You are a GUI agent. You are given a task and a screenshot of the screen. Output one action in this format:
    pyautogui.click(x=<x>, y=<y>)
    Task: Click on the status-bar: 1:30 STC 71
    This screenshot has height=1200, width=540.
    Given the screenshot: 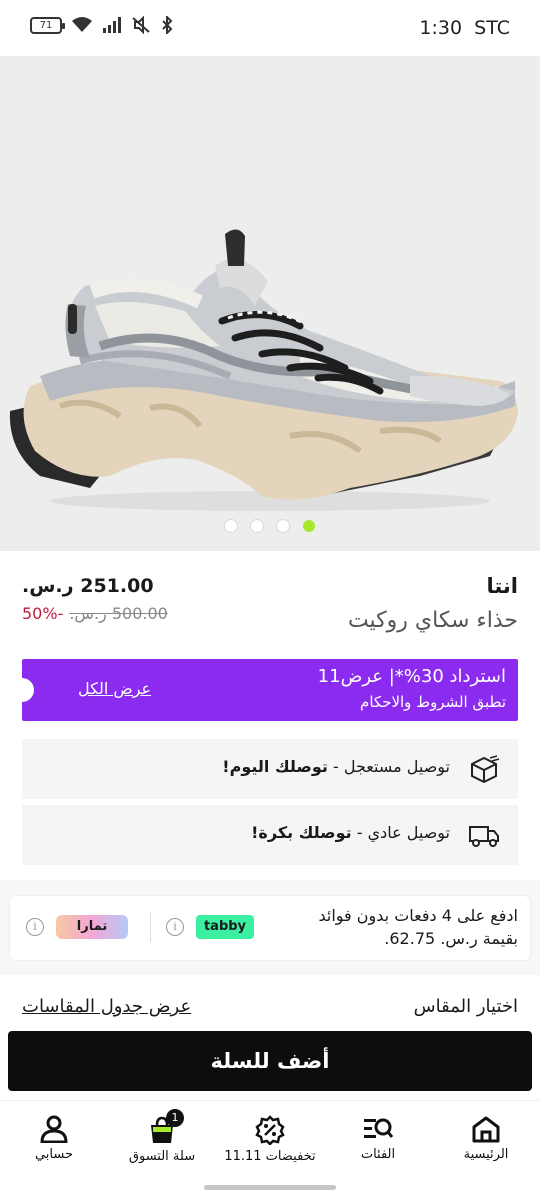 What is the action you would take?
    pyautogui.click(x=270, y=28)
    